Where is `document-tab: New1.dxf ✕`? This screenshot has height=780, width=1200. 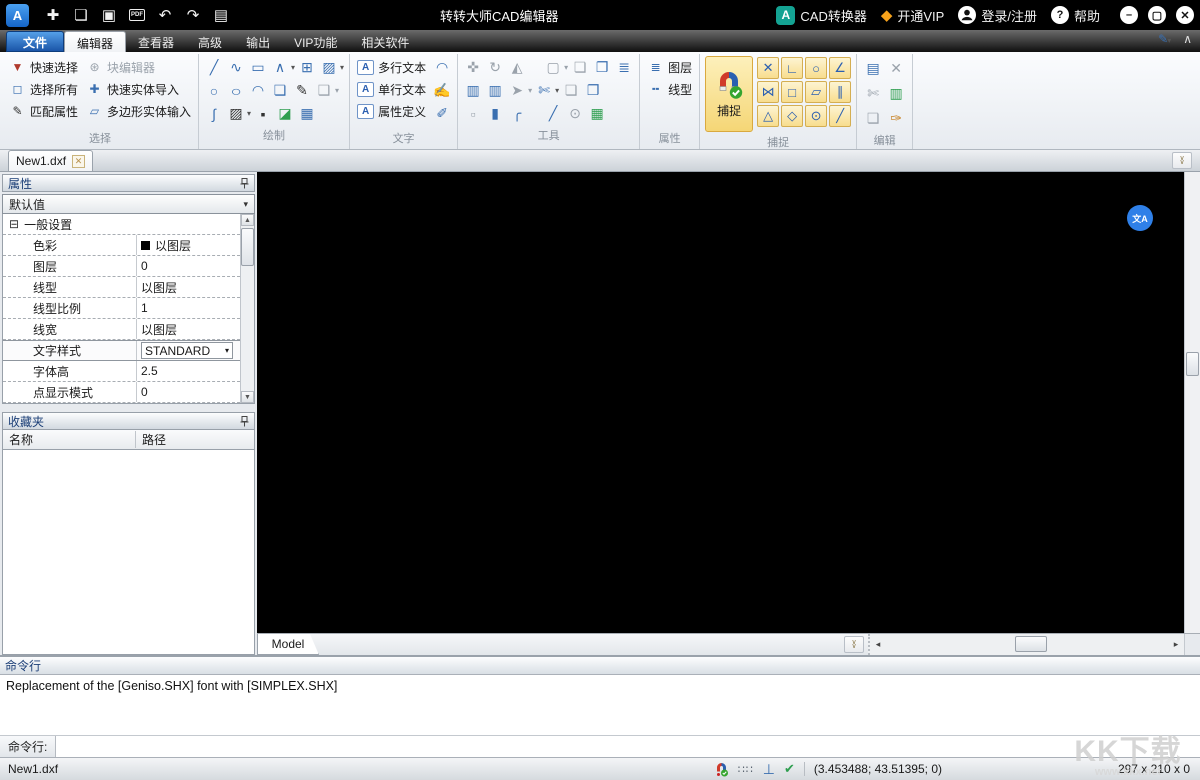 document-tab: New1.dxf ✕ is located at coordinates (51, 160).